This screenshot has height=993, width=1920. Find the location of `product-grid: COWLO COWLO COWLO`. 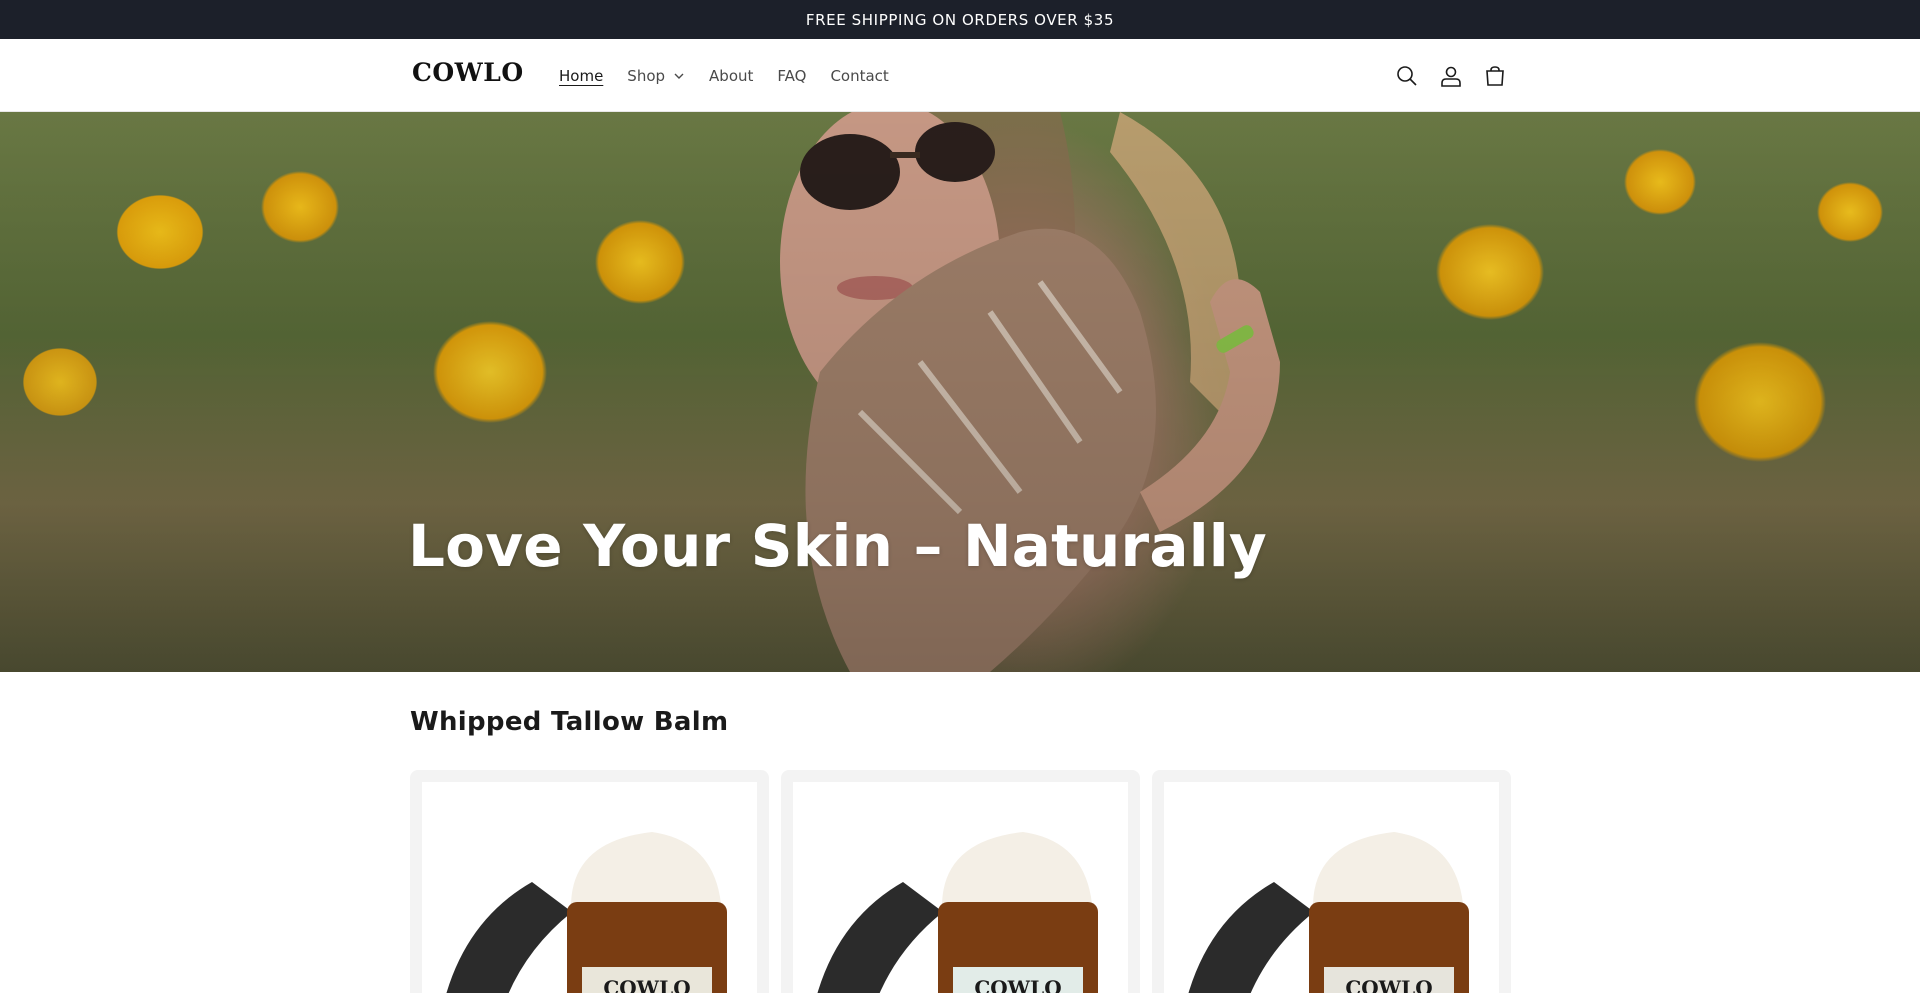

product-grid: COWLO COWLO COWLO is located at coordinates (960, 881).